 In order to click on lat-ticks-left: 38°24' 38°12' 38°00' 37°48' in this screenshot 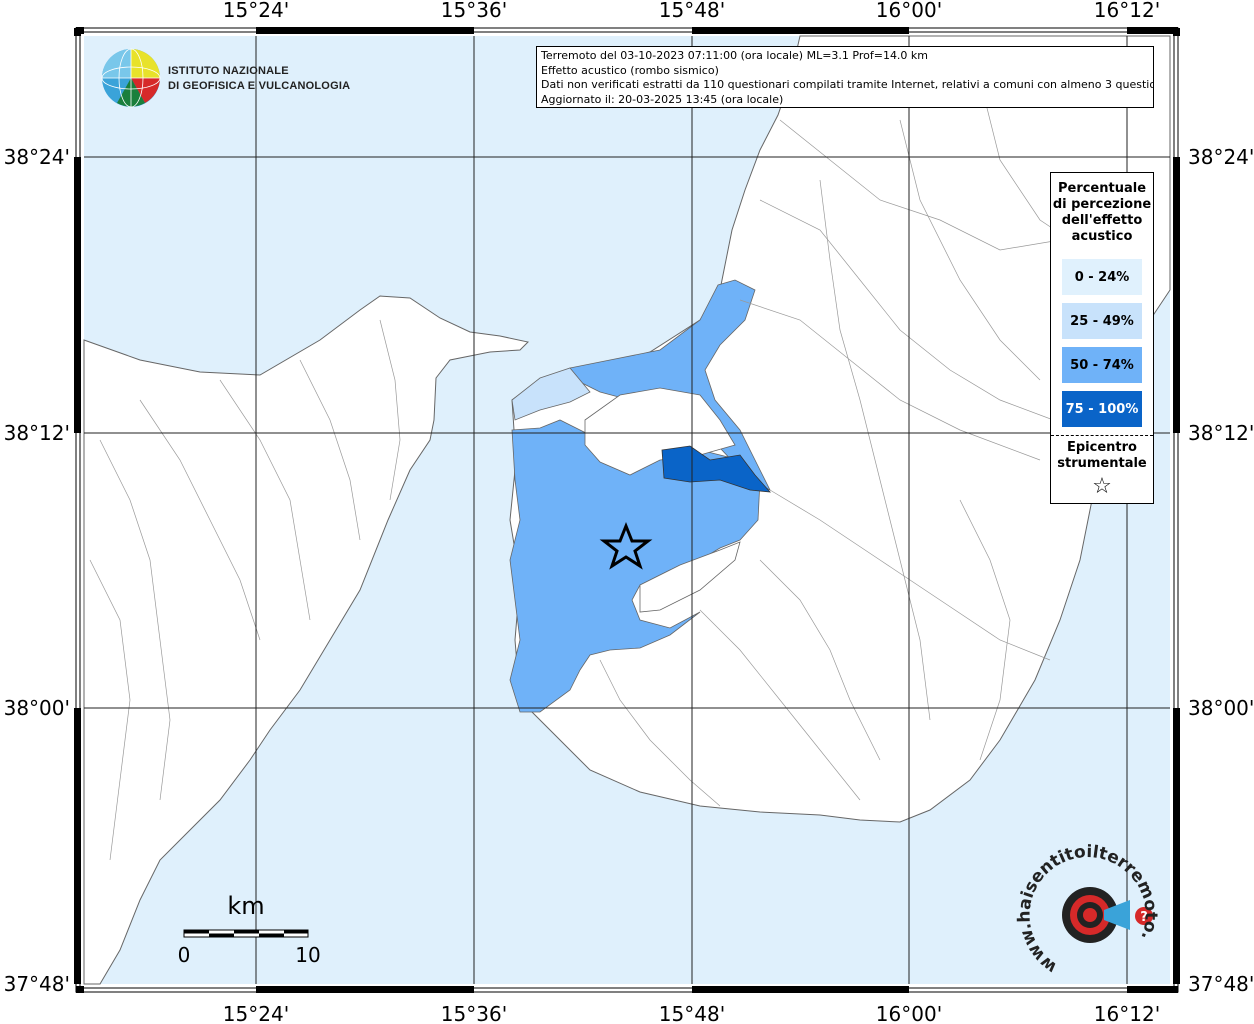, I will do `click(37, 570)`.